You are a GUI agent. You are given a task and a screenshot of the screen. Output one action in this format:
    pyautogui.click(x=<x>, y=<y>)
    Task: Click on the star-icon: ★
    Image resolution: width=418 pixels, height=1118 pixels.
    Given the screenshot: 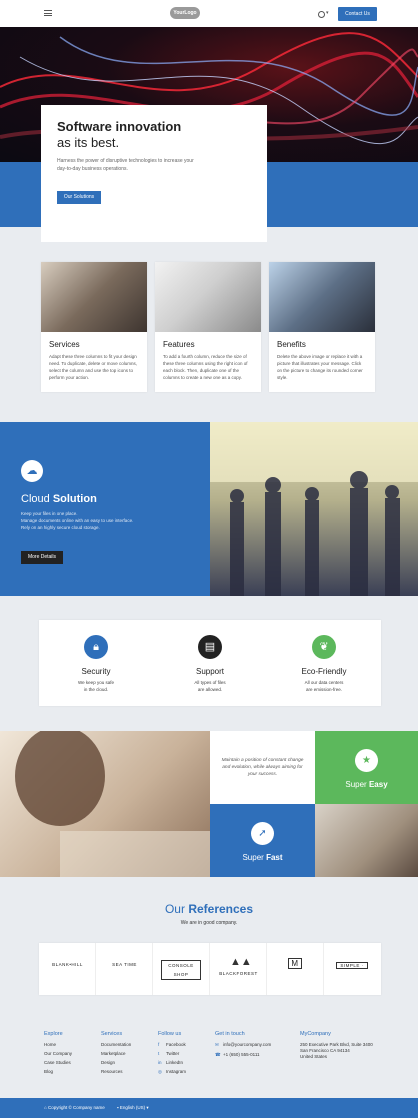 What is the action you would take?
    pyautogui.click(x=366, y=760)
    